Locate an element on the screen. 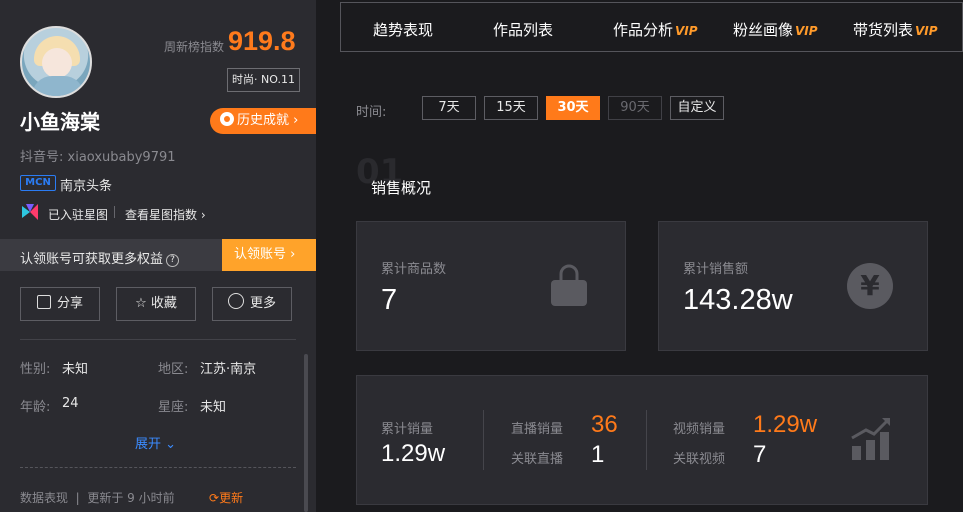 This screenshot has width=963, height=512. share-button: 分享 is located at coordinates (60, 304).